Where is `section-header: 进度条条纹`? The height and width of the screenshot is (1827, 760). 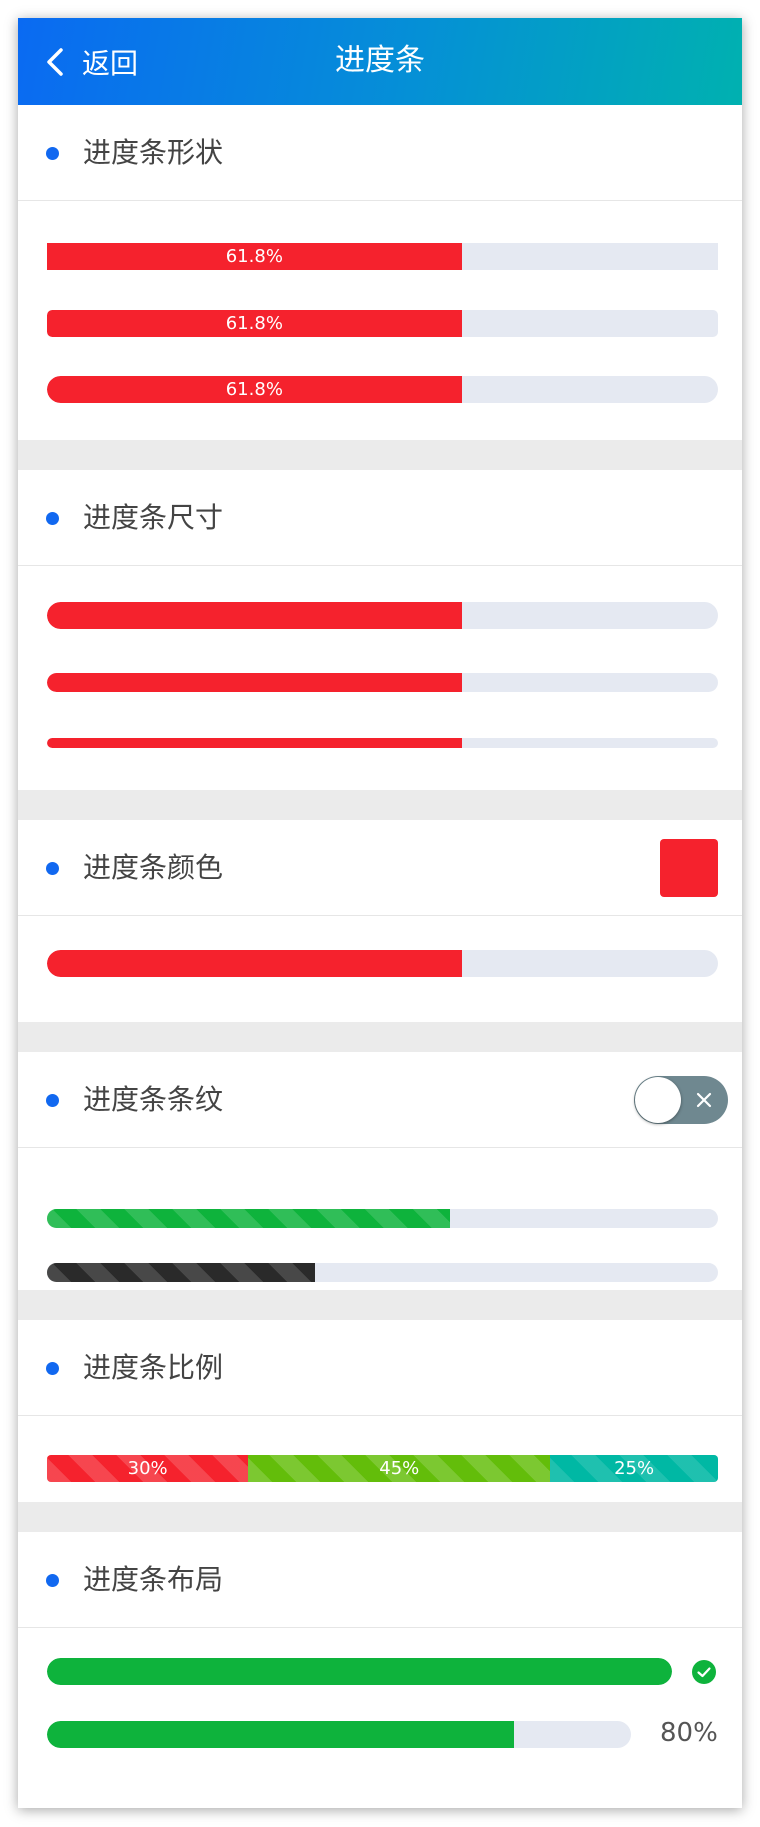 section-header: 进度条条纹 is located at coordinates (380, 1100).